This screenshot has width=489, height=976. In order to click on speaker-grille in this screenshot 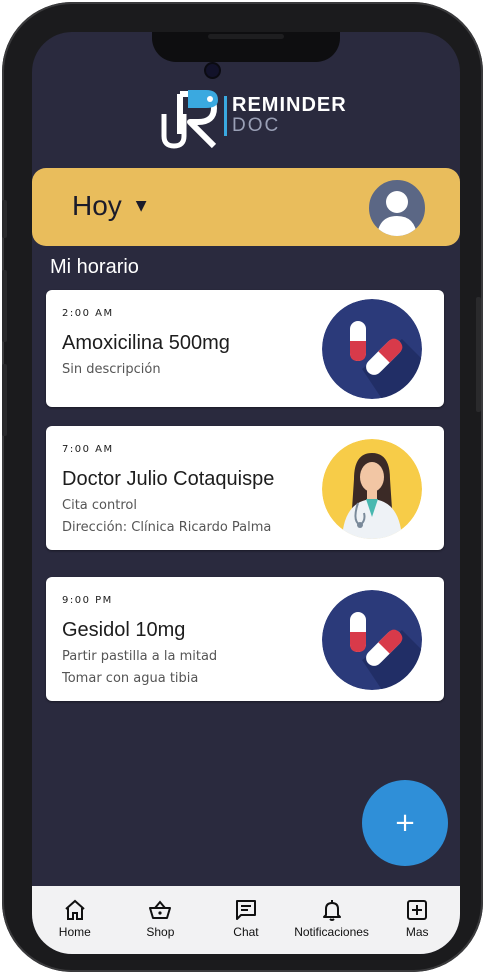, I will do `click(246, 36)`.